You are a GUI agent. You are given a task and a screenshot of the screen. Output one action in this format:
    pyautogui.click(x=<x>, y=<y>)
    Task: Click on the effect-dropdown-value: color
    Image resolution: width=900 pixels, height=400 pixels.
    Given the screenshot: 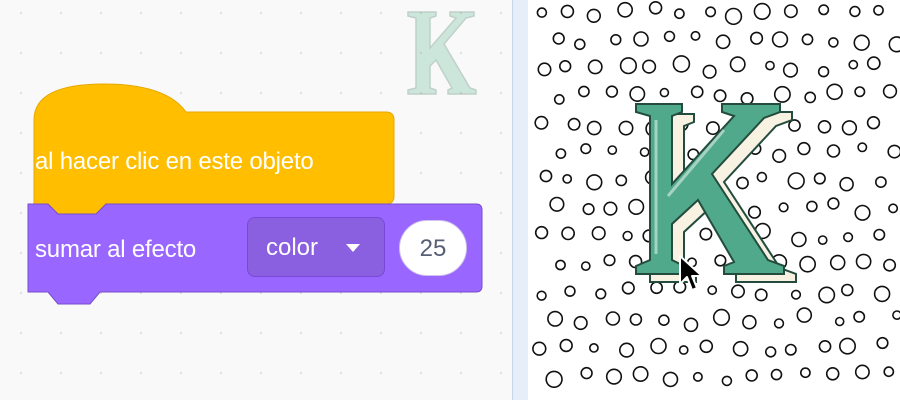 What is the action you would take?
    pyautogui.click(x=292, y=247)
    